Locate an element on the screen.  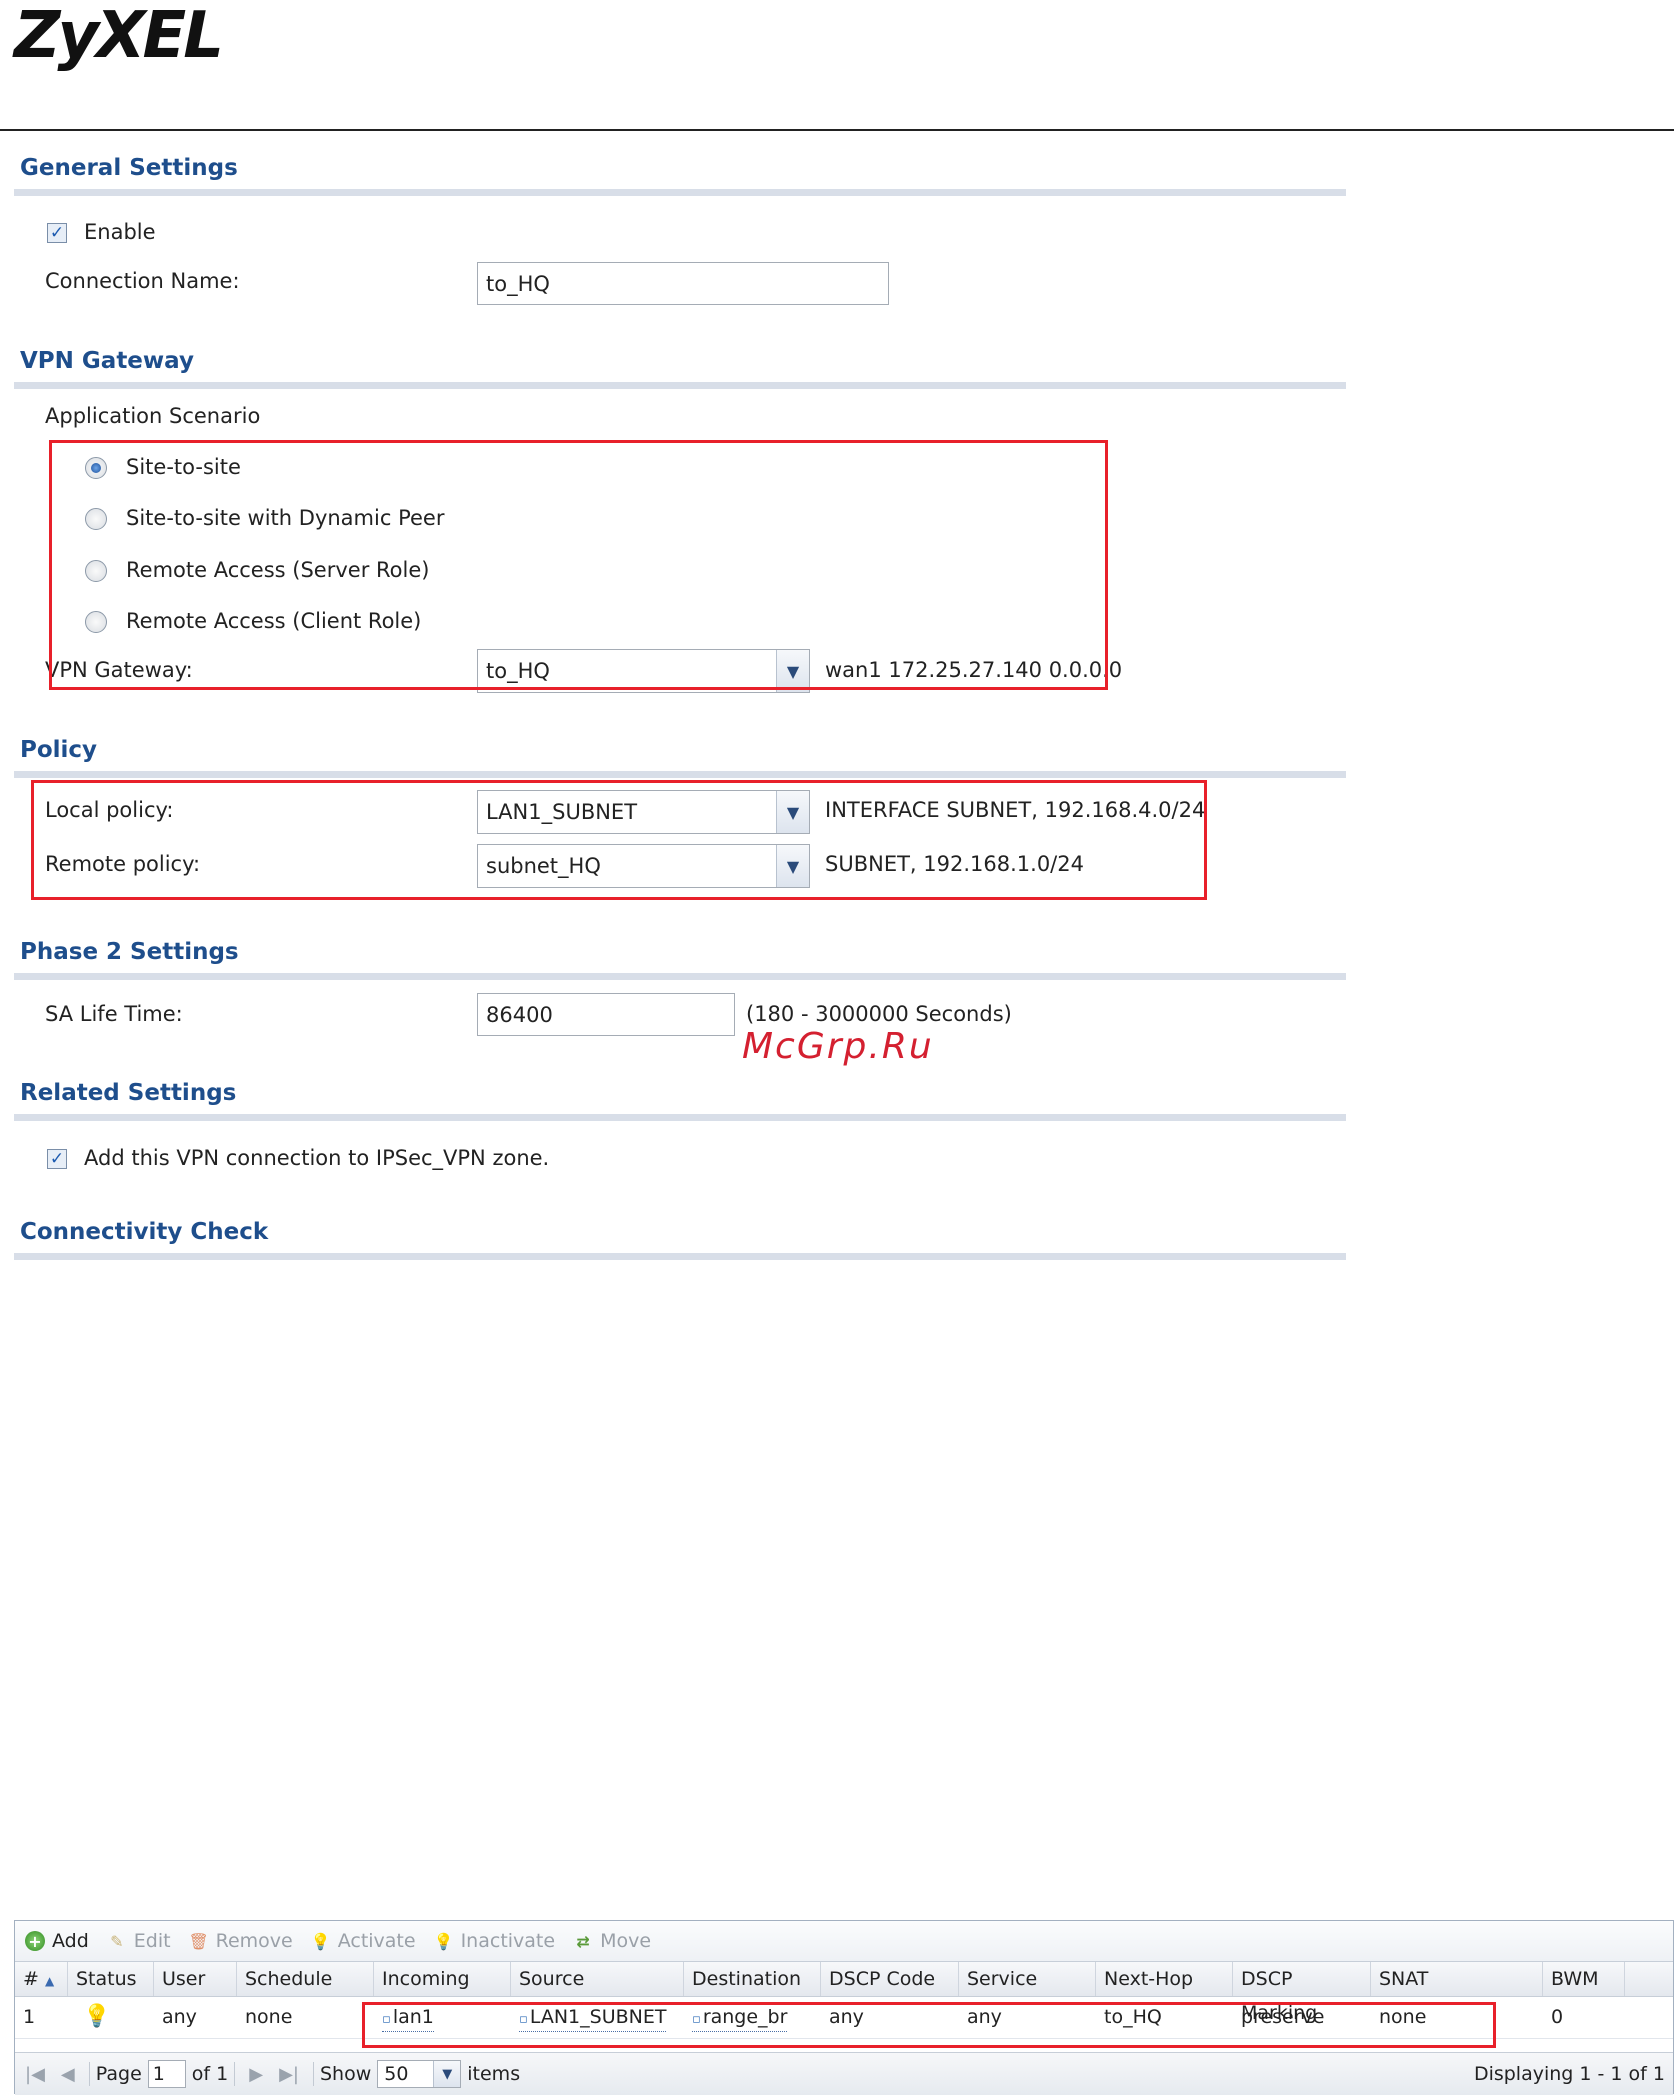
column-header-service: Service is located at coordinates (1027, 1979).